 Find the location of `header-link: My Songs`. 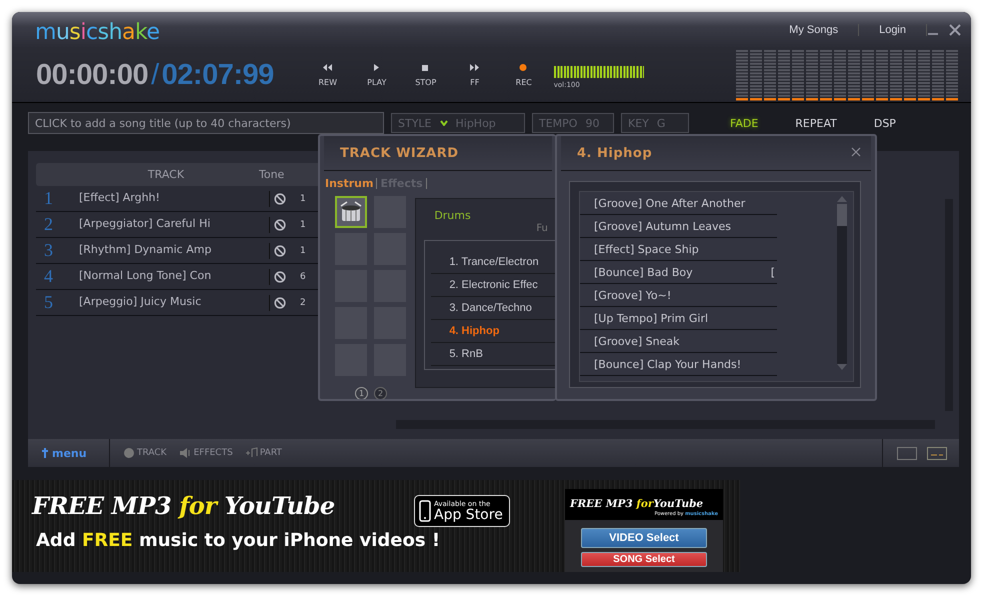

header-link: My Songs is located at coordinates (814, 30).